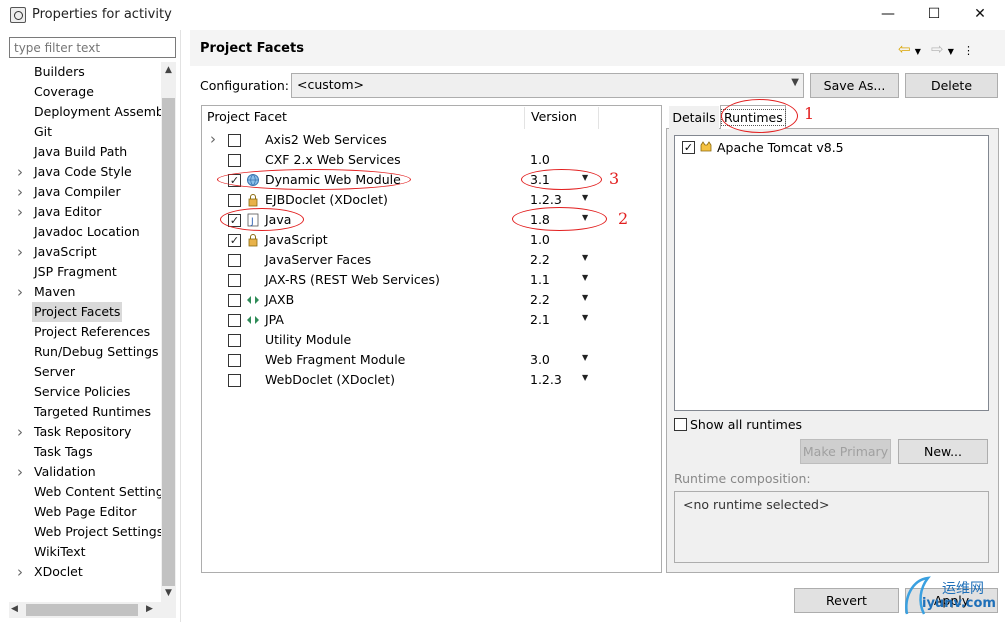 This screenshot has width=1005, height=622. Describe the element at coordinates (540, 319) in the screenshot. I see `facet-version: 2.1` at that location.